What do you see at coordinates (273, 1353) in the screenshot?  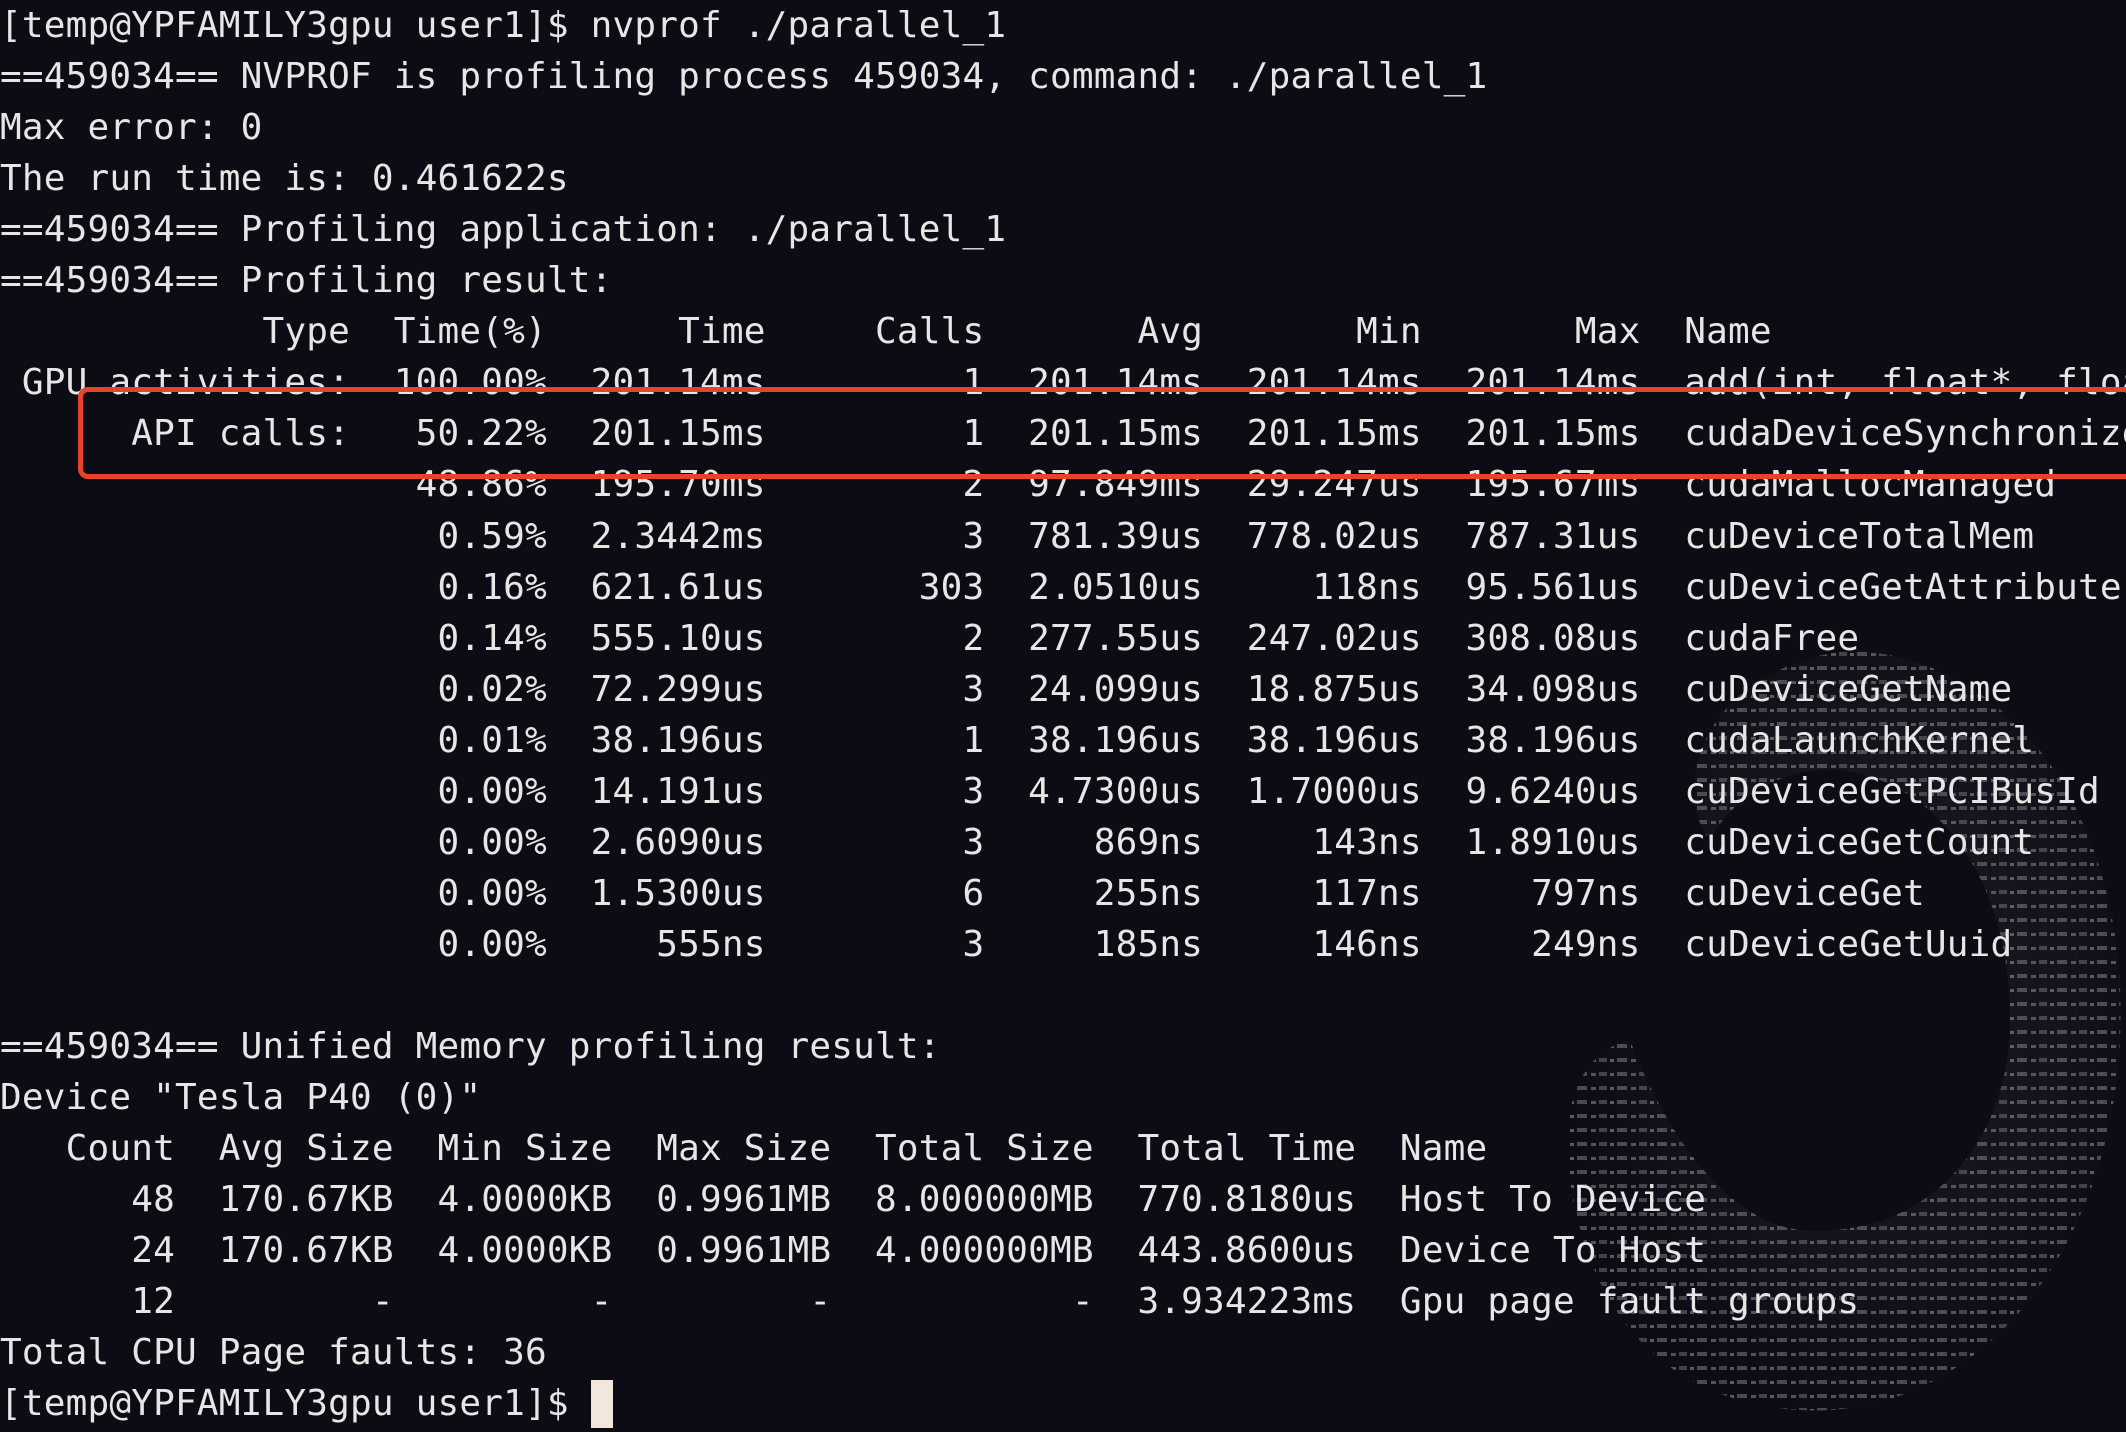 I see `terminal-line: Total CPU Page faults: 36` at bounding box center [273, 1353].